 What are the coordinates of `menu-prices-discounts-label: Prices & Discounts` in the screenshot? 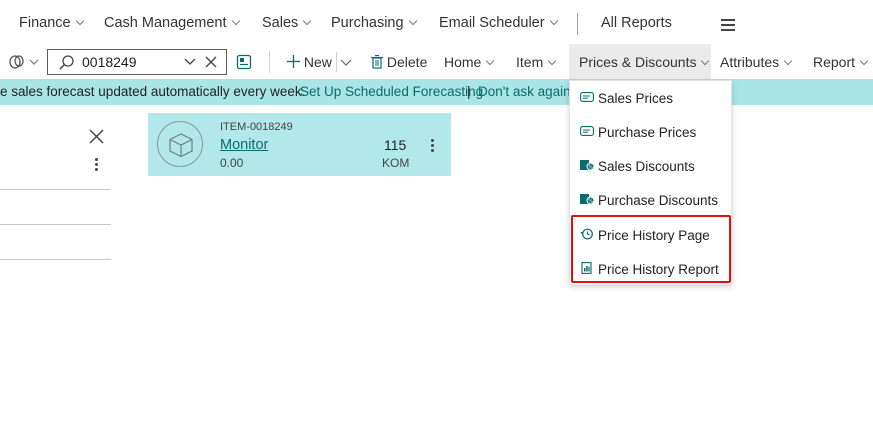 It's located at (638, 62).